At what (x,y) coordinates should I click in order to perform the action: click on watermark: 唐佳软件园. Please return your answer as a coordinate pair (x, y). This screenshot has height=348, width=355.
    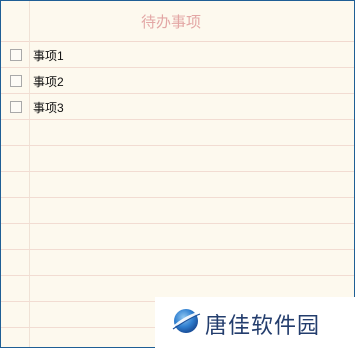
    Looking at the image, I should click on (255, 322).